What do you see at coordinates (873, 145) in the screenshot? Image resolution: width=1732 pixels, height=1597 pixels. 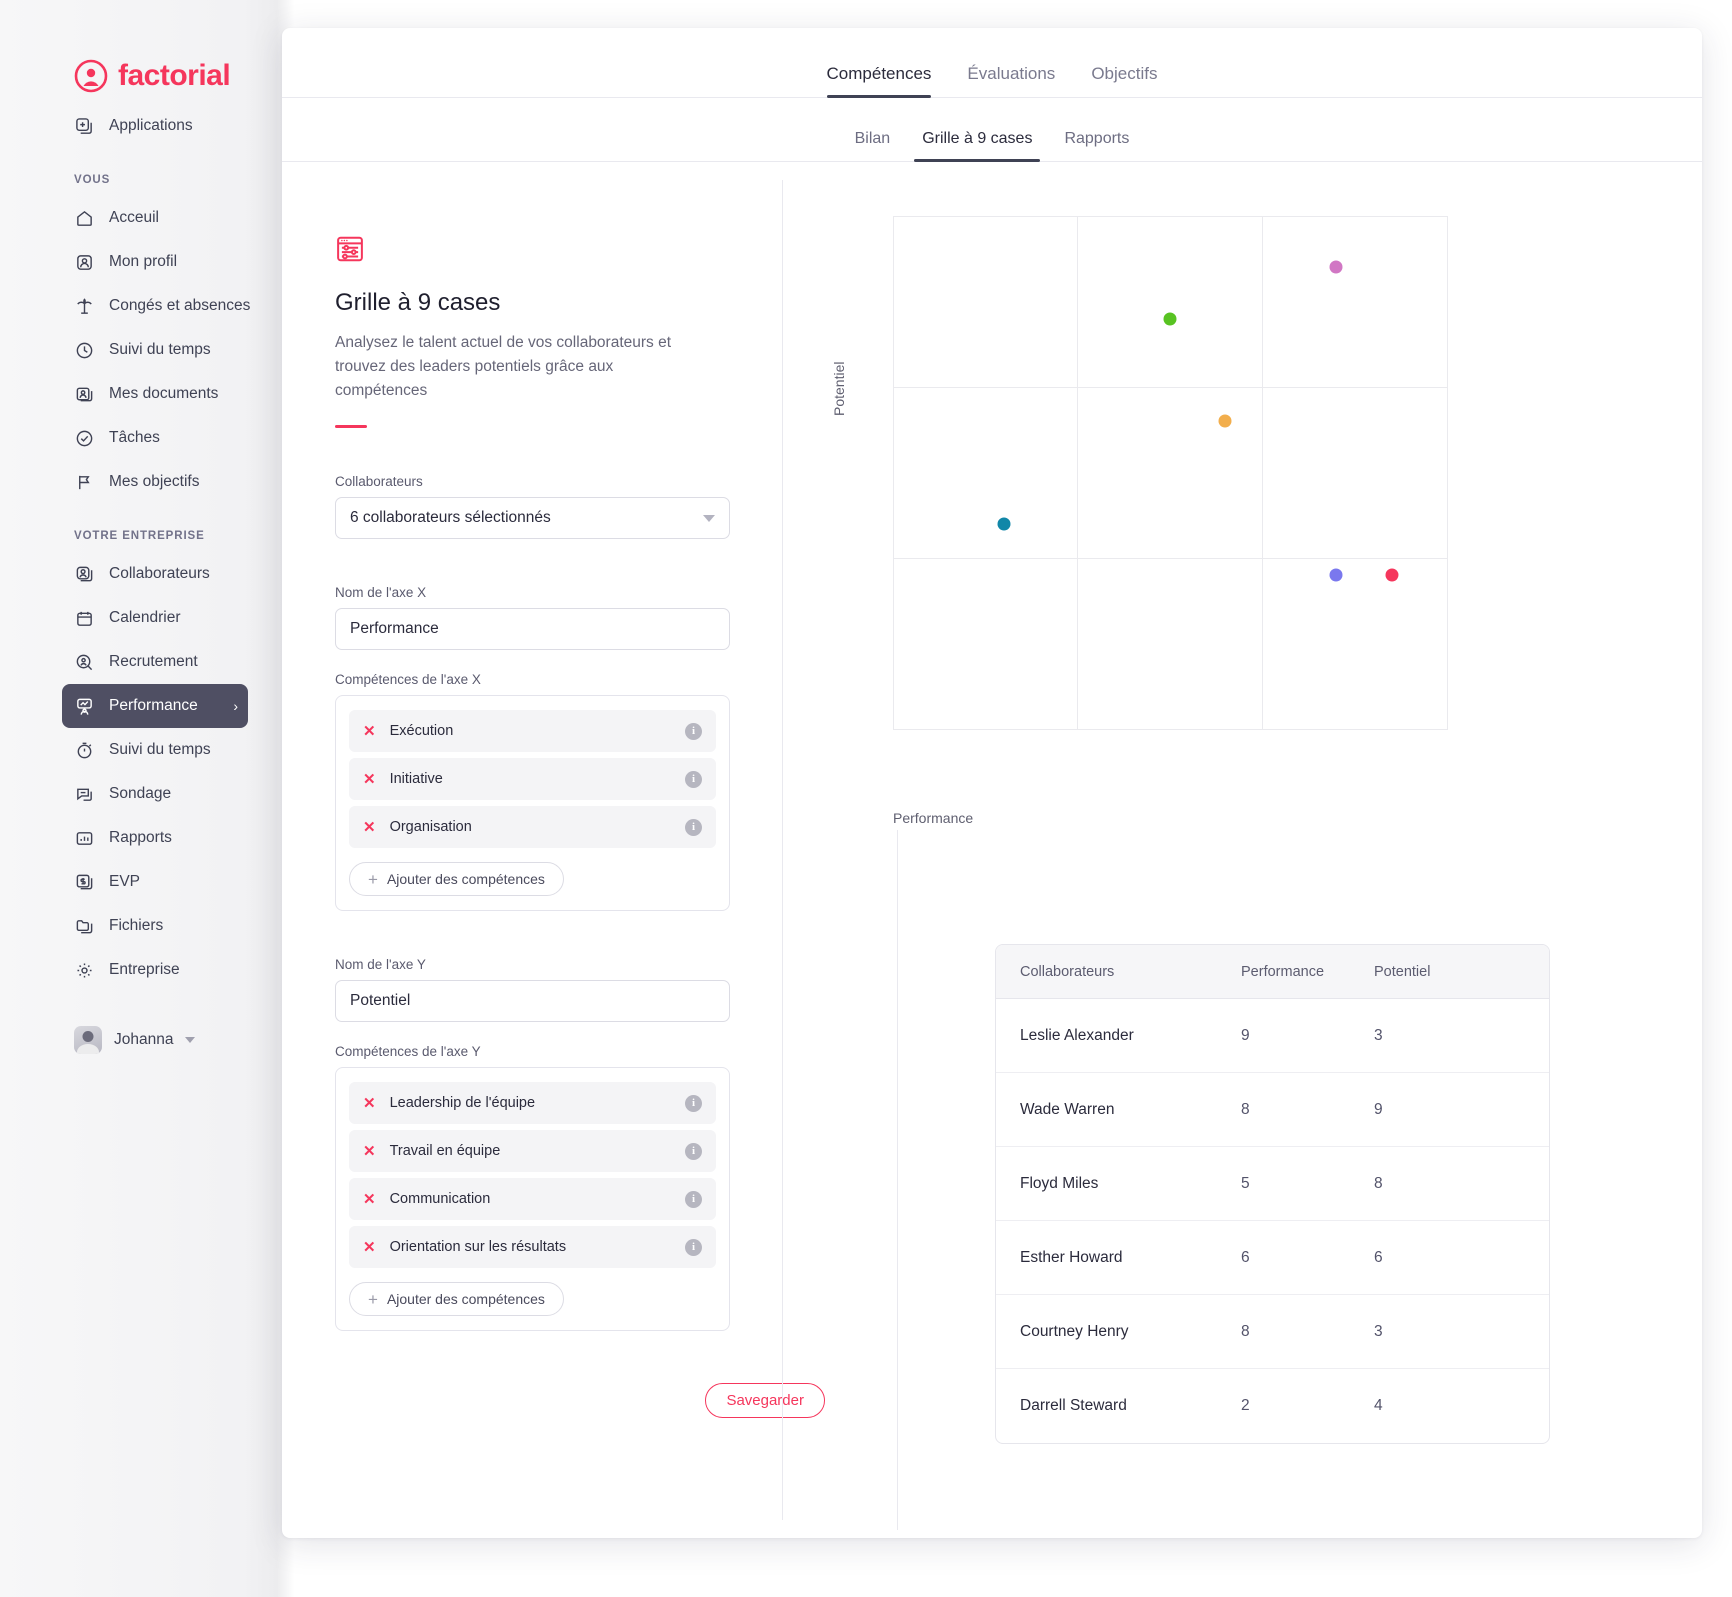 I see `tab-bilan: Bilan` at bounding box center [873, 145].